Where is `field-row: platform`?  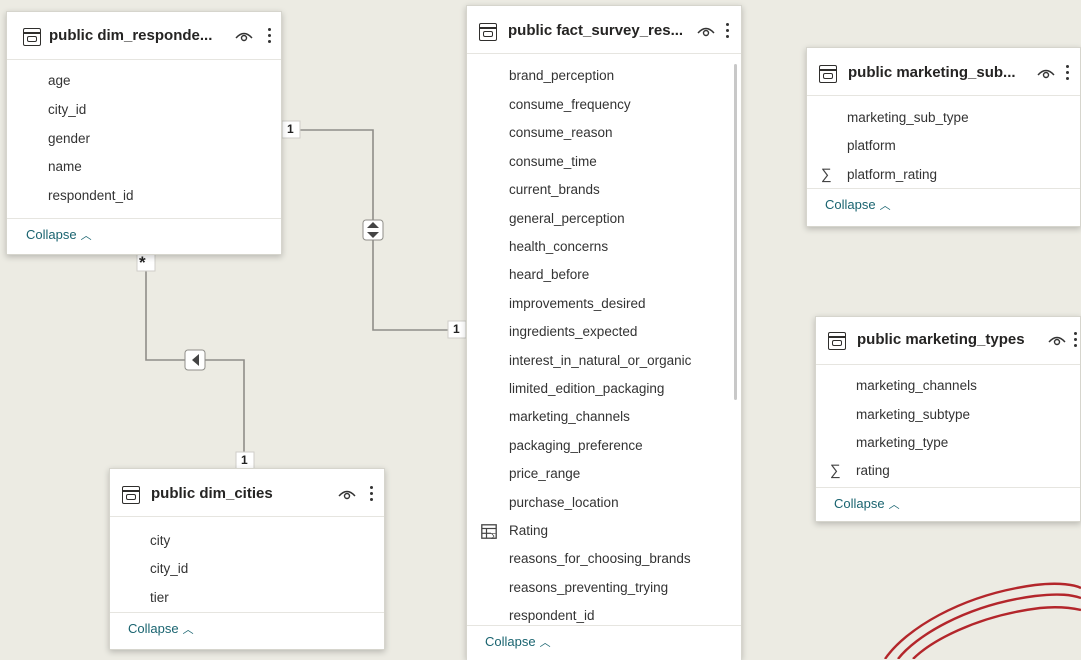
field-row: platform is located at coordinates (943, 147).